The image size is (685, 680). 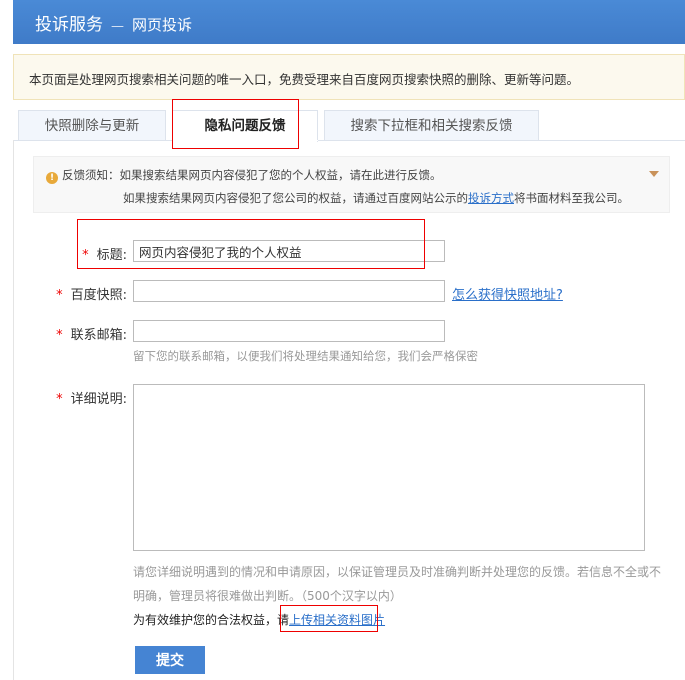 What do you see at coordinates (349, 22) in the screenshot?
I see `page-header: 投诉服务 — 网页投诉` at bounding box center [349, 22].